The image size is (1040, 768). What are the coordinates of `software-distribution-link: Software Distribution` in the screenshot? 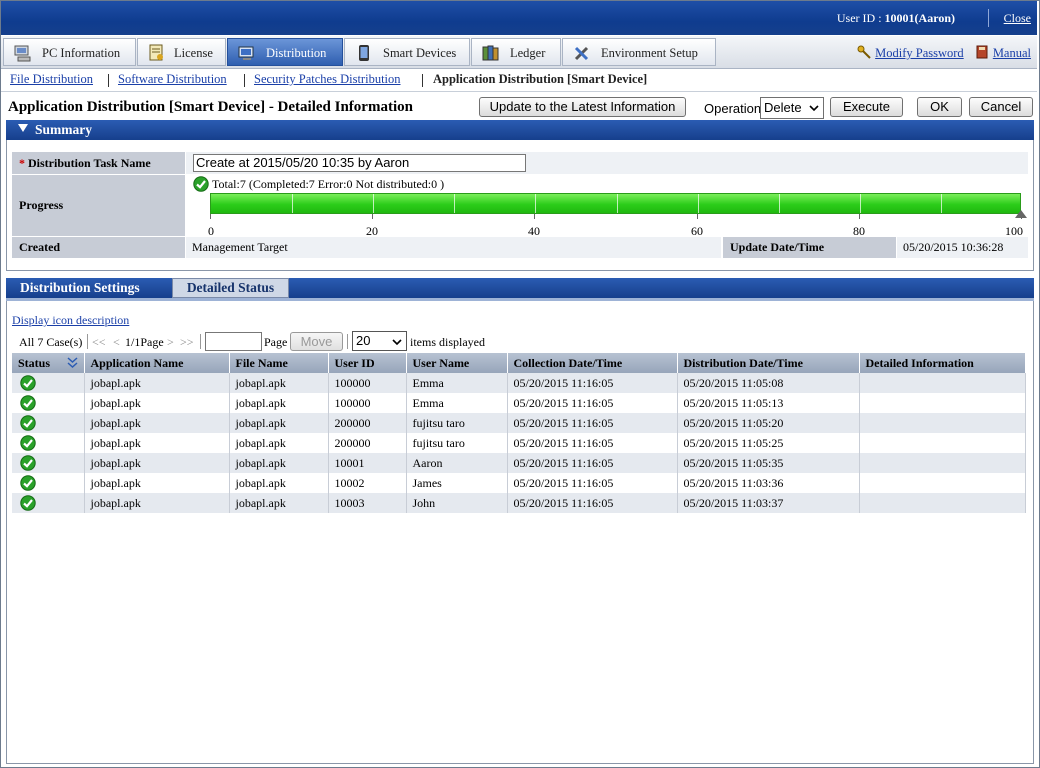 It's located at (172, 79).